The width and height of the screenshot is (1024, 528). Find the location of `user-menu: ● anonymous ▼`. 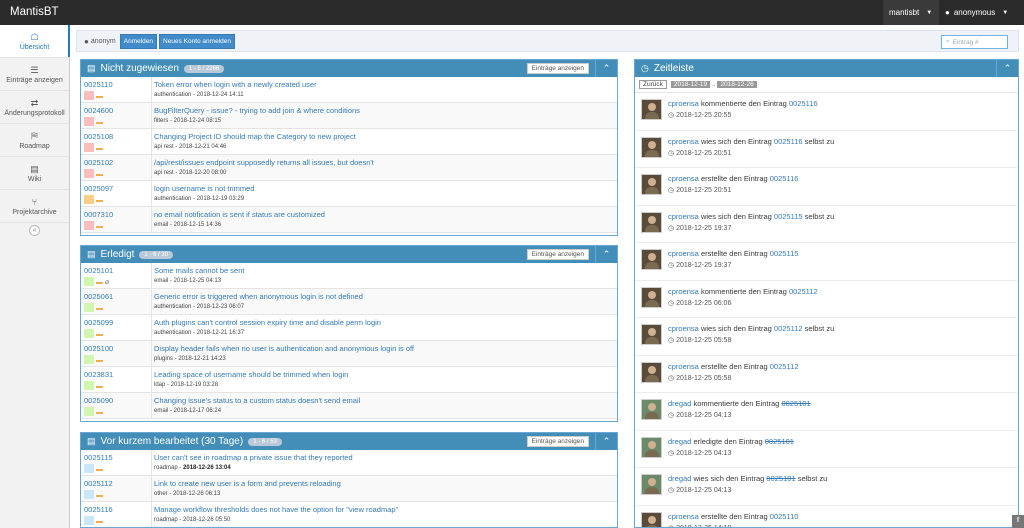

user-menu: ● anonymous ▼ is located at coordinates (982, 12).